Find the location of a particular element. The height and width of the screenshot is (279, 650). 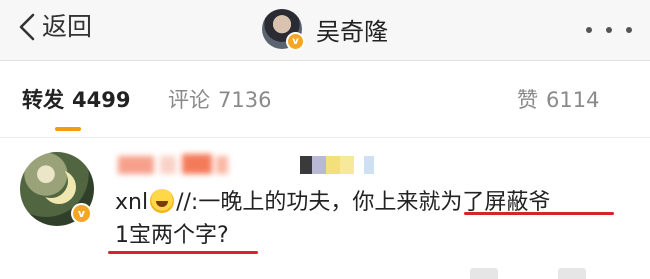

tab-label: 转发 is located at coordinates (43, 100).